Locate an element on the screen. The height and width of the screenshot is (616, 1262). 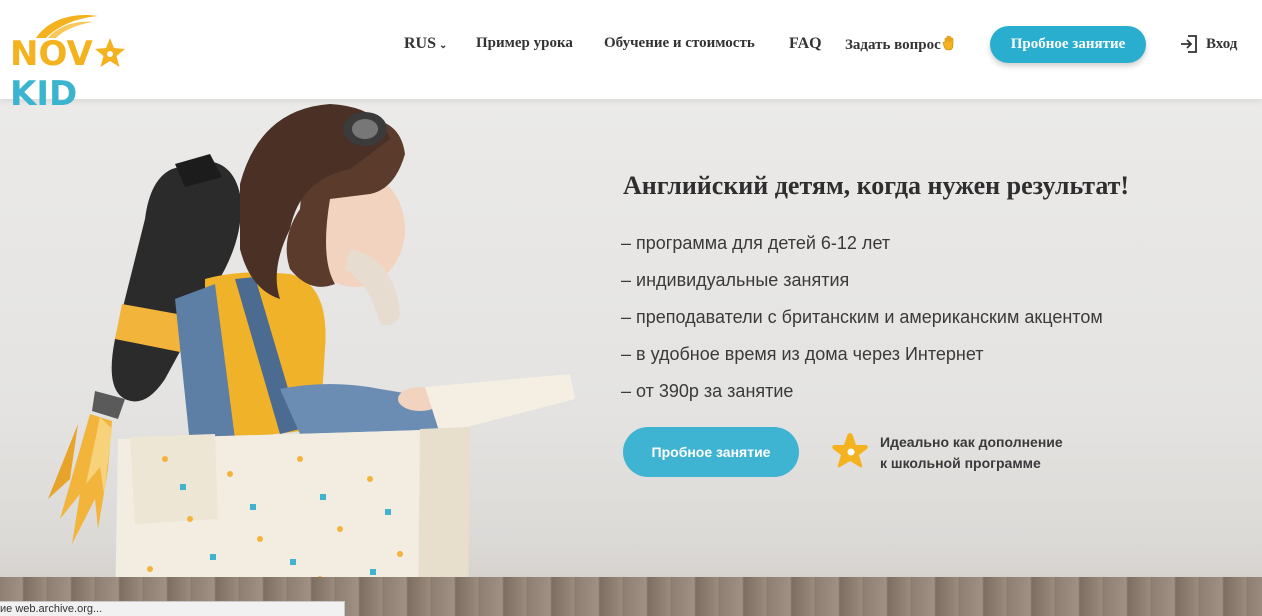
nav-faq: FAQ is located at coordinates (805, 44).